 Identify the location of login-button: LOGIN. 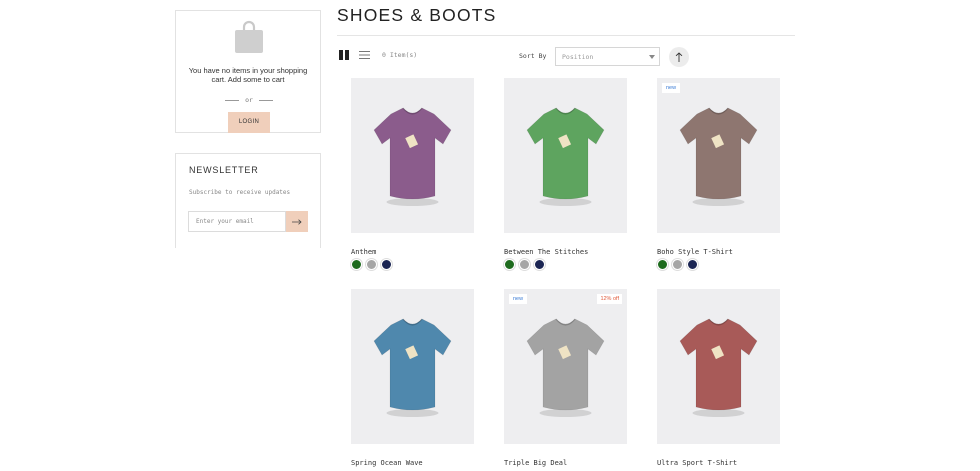
(249, 122).